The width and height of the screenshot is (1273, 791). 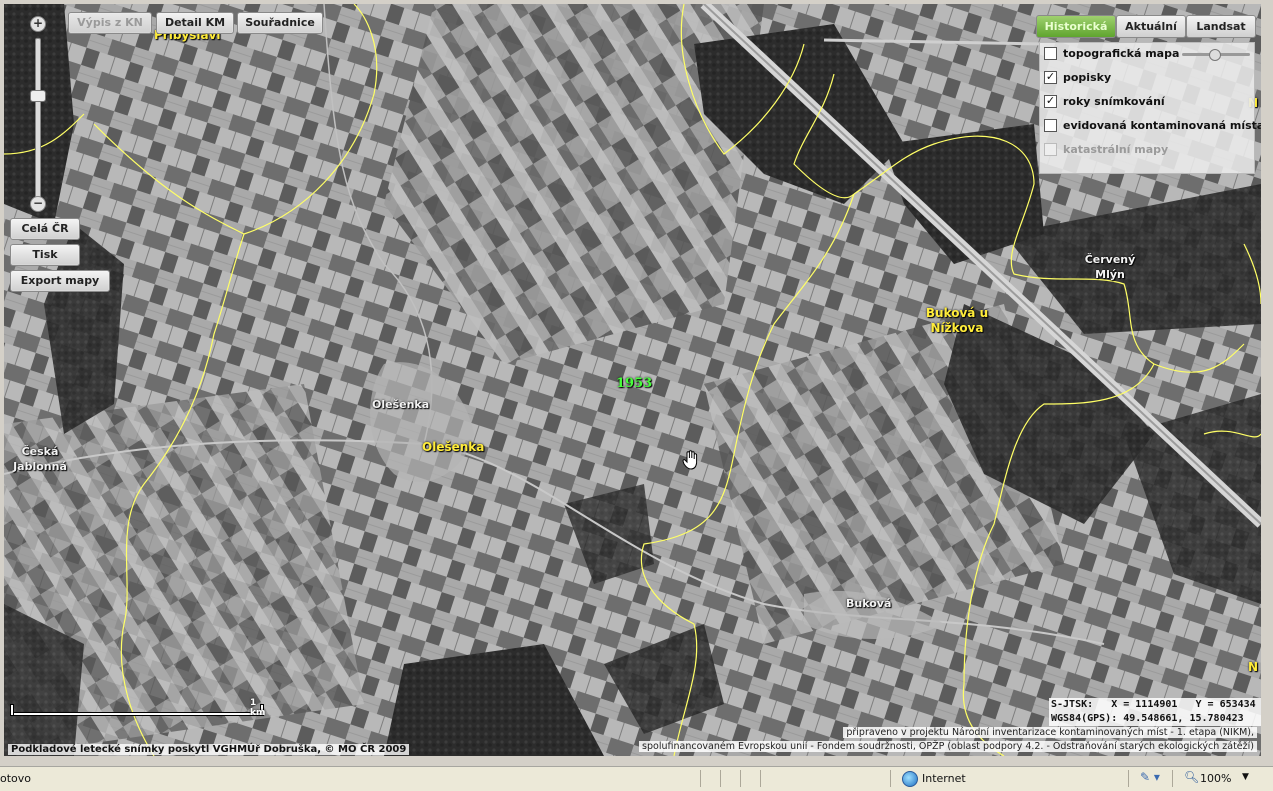 I want to click on export-map-button: Export mapy, so click(x=60, y=281).